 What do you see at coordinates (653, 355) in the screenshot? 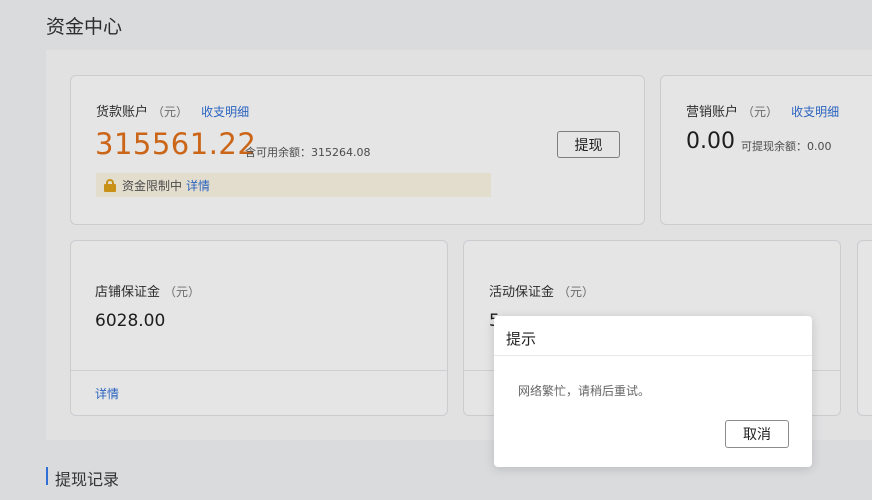
I see `dialog-divider` at bounding box center [653, 355].